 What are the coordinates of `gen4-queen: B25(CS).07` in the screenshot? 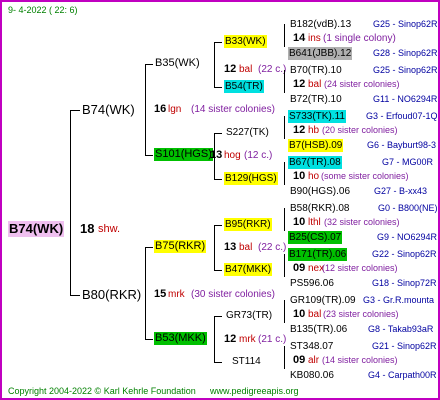 It's located at (315, 237).